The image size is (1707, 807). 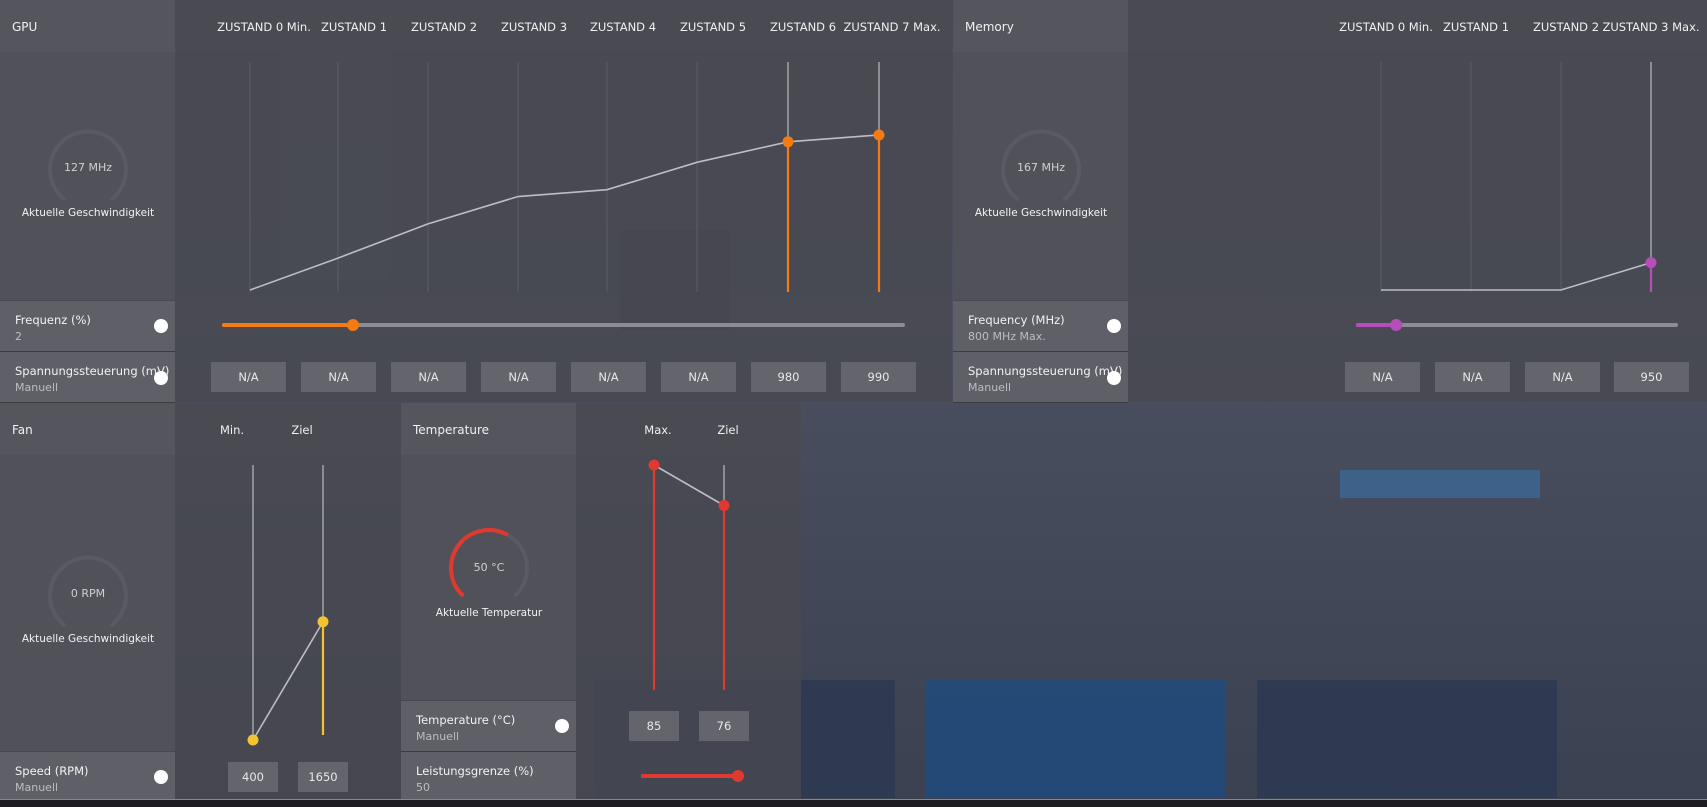 What do you see at coordinates (466, 720) in the screenshot?
I see `temperature-label: Temperature (°C)` at bounding box center [466, 720].